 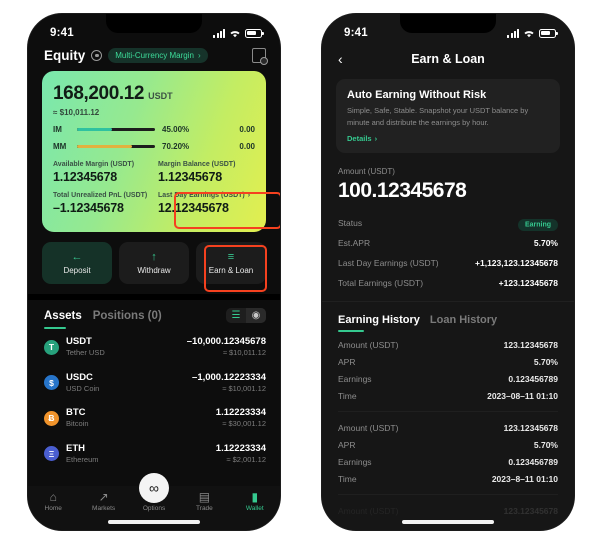 I want to click on mm-label: MM, so click(x=60, y=146).